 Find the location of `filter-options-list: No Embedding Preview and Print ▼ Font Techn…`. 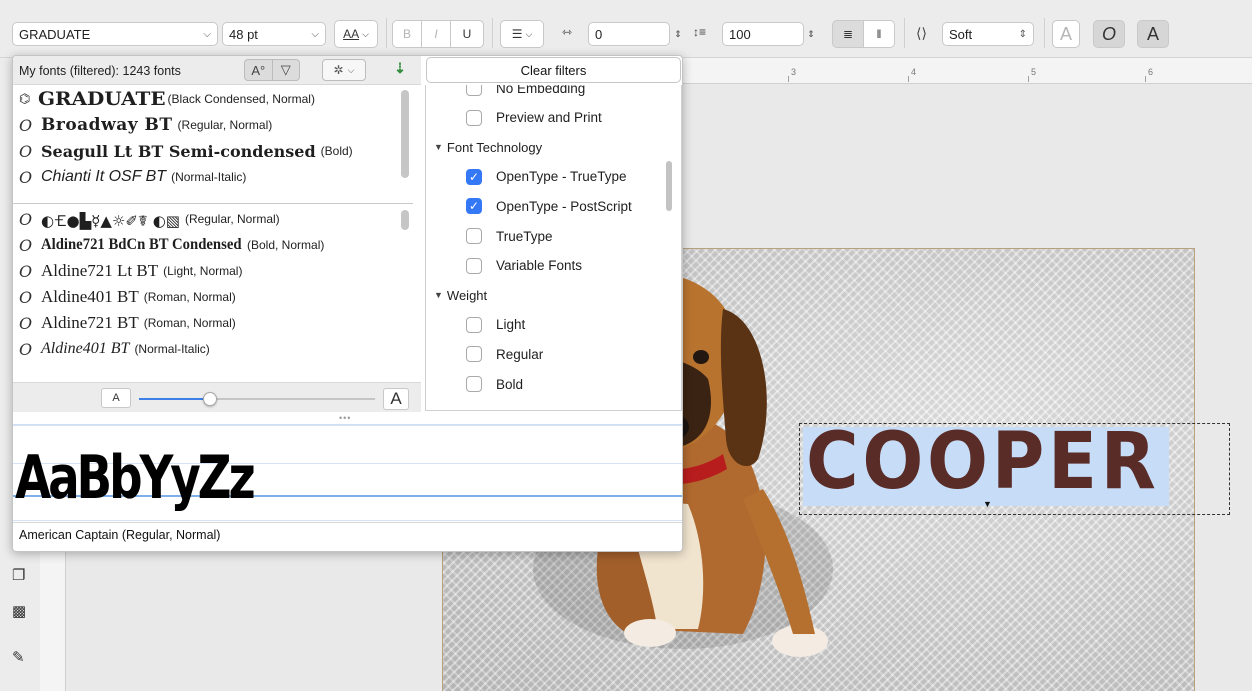

filter-options-list: No Embedding Preview and Print ▼ Font Techn… is located at coordinates (553, 248).